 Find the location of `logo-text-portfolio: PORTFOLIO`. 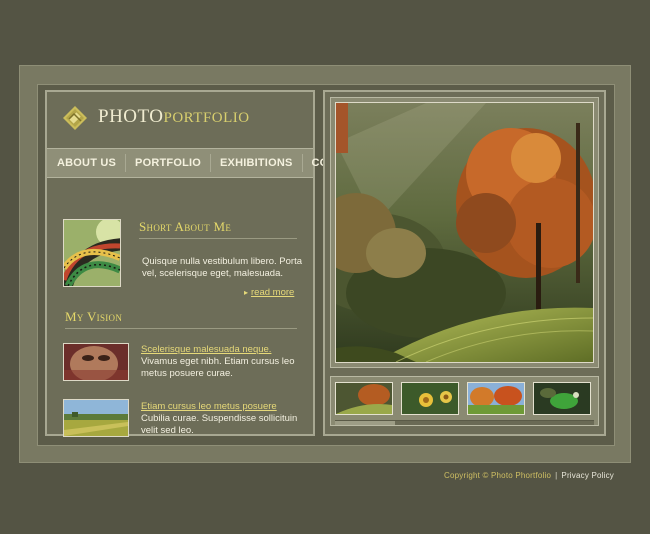

logo-text-portfolio: PORTFOLIO is located at coordinates (206, 118).